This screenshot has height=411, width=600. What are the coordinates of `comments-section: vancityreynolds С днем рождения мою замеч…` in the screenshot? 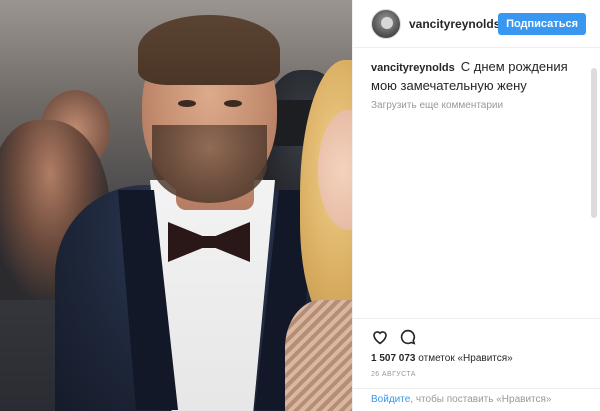 It's located at (476, 84).